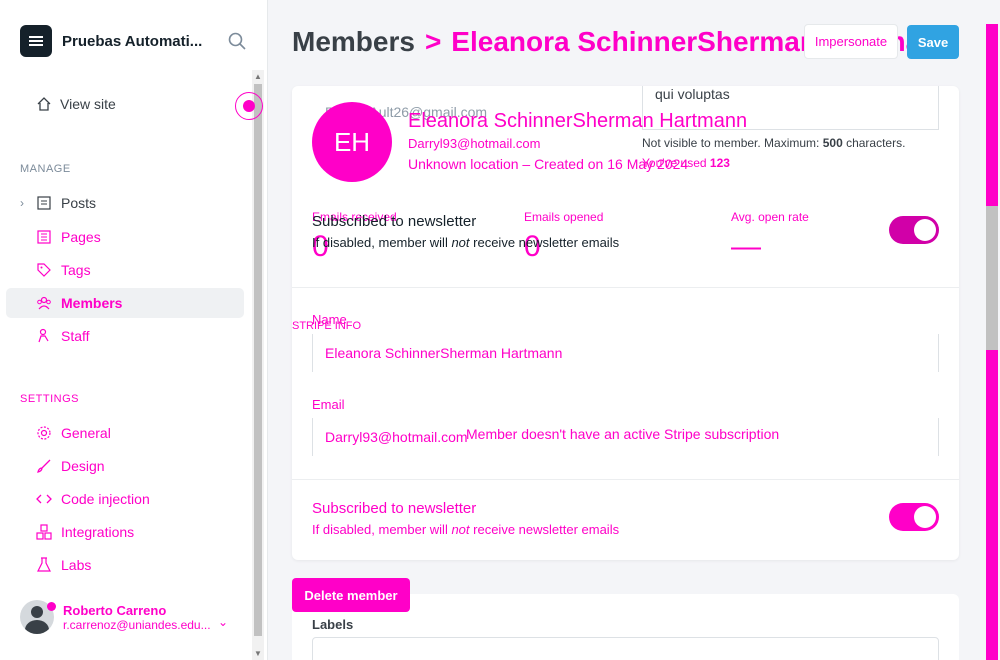  Describe the element at coordinates (625, 353) in the screenshot. I see `name-field: Eleanora SchinnerSherman Hartmann` at that location.